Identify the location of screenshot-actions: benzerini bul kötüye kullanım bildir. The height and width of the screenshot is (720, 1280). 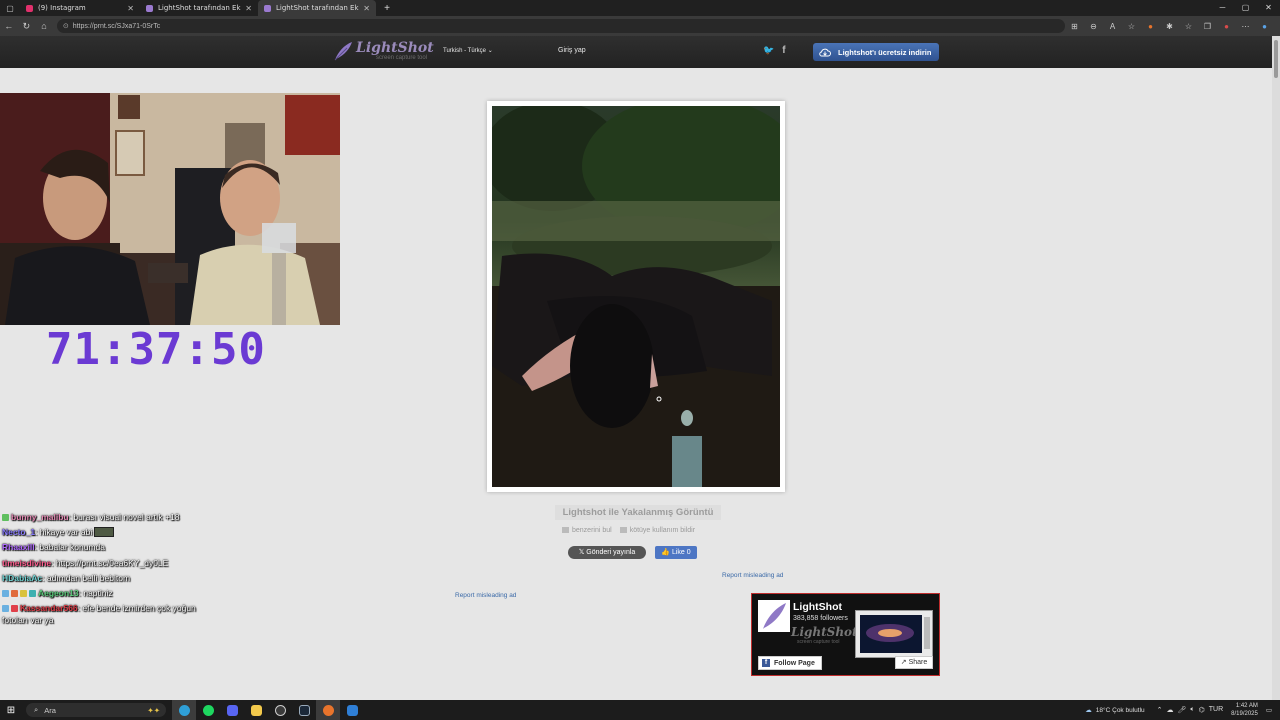
(628, 530).